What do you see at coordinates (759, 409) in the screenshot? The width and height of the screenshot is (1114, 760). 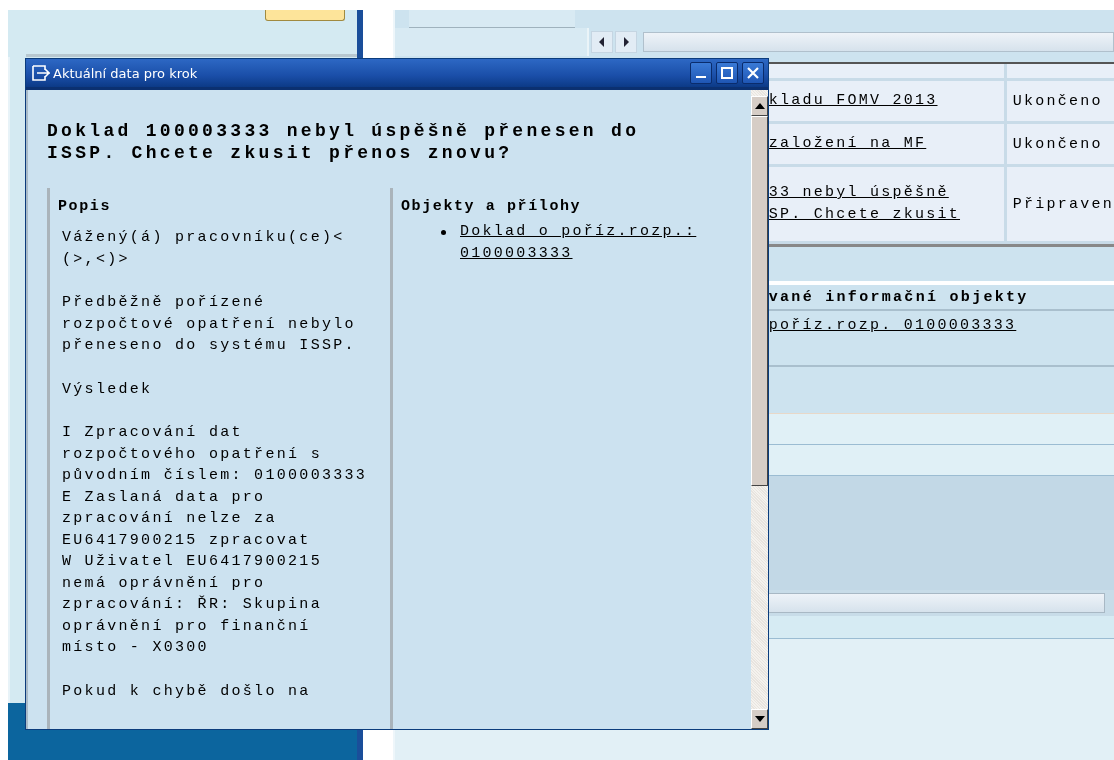 I see `scrollbar` at bounding box center [759, 409].